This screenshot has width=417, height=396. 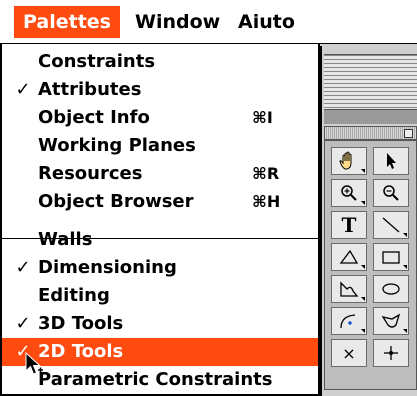 I want to click on menu-item-label: Parametric Constraints, so click(x=155, y=379).